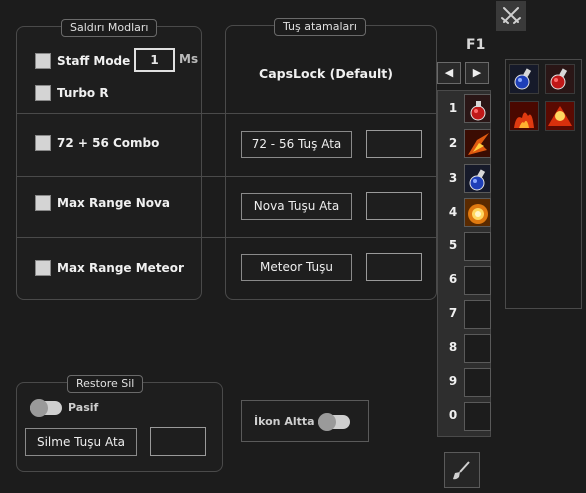 Image resolution: width=586 pixels, height=493 pixels. What do you see at coordinates (394, 206) in the screenshot?
I see `nova-key-box` at bounding box center [394, 206].